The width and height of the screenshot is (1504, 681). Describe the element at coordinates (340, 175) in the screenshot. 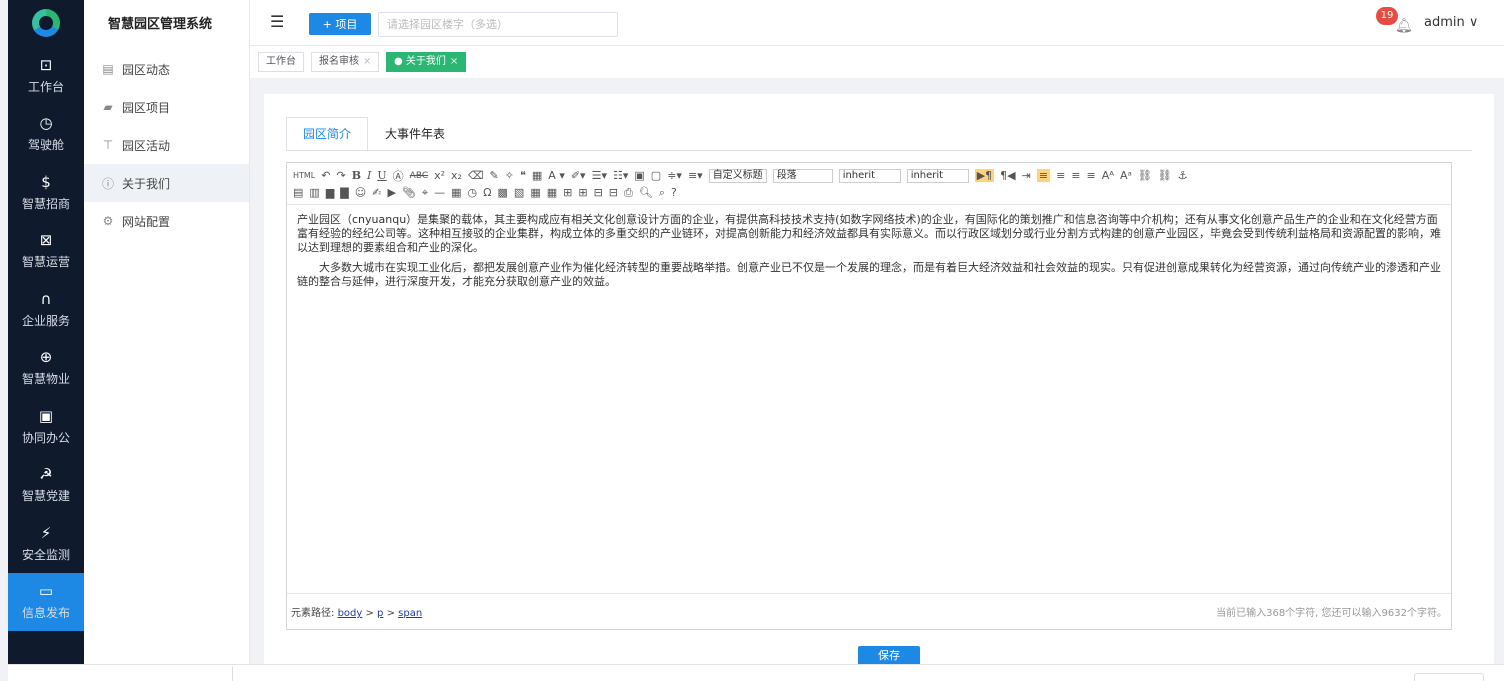

I see `redo-icon: ↷` at that location.